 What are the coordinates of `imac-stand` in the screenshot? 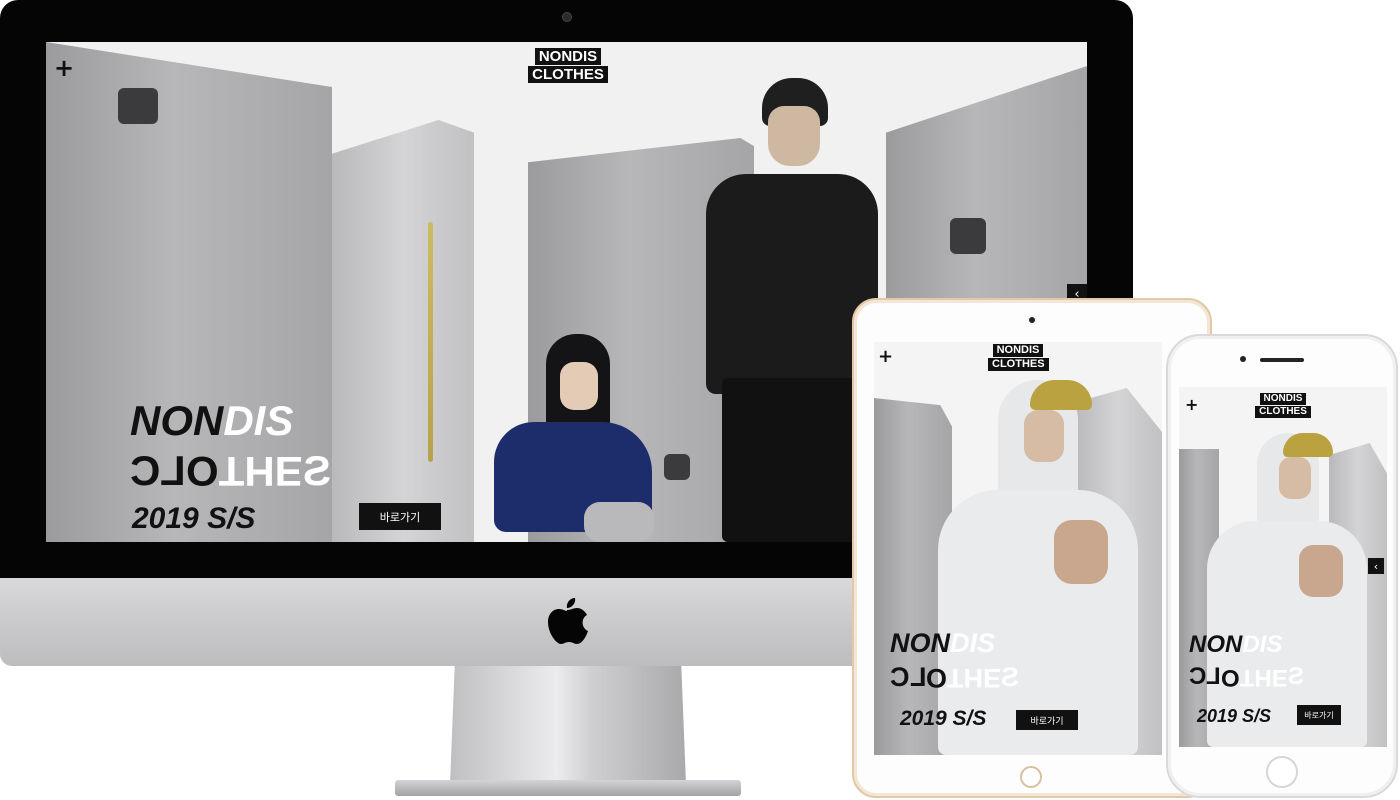 It's located at (568, 725).